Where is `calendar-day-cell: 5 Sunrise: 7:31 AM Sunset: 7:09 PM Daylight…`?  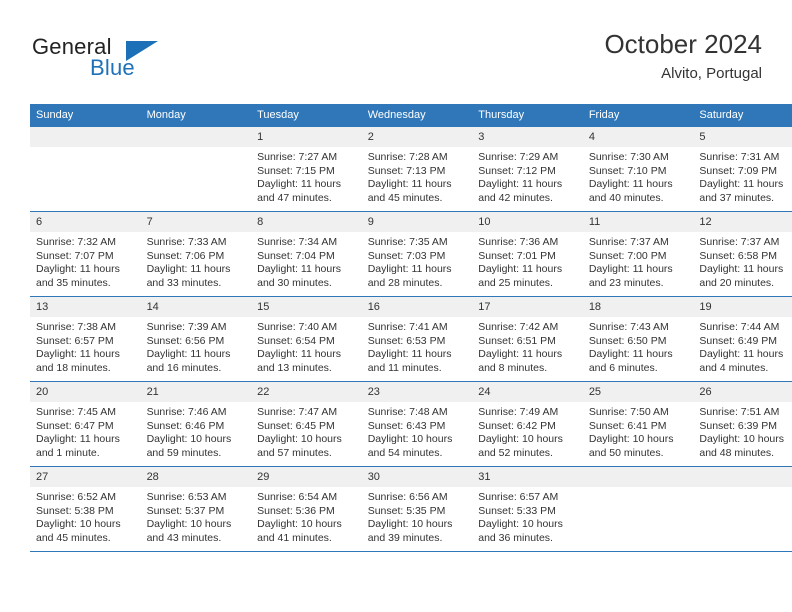
calendar-day-cell: 5 Sunrise: 7:31 AM Sunset: 7:09 PM Daylight… is located at coordinates (742, 169).